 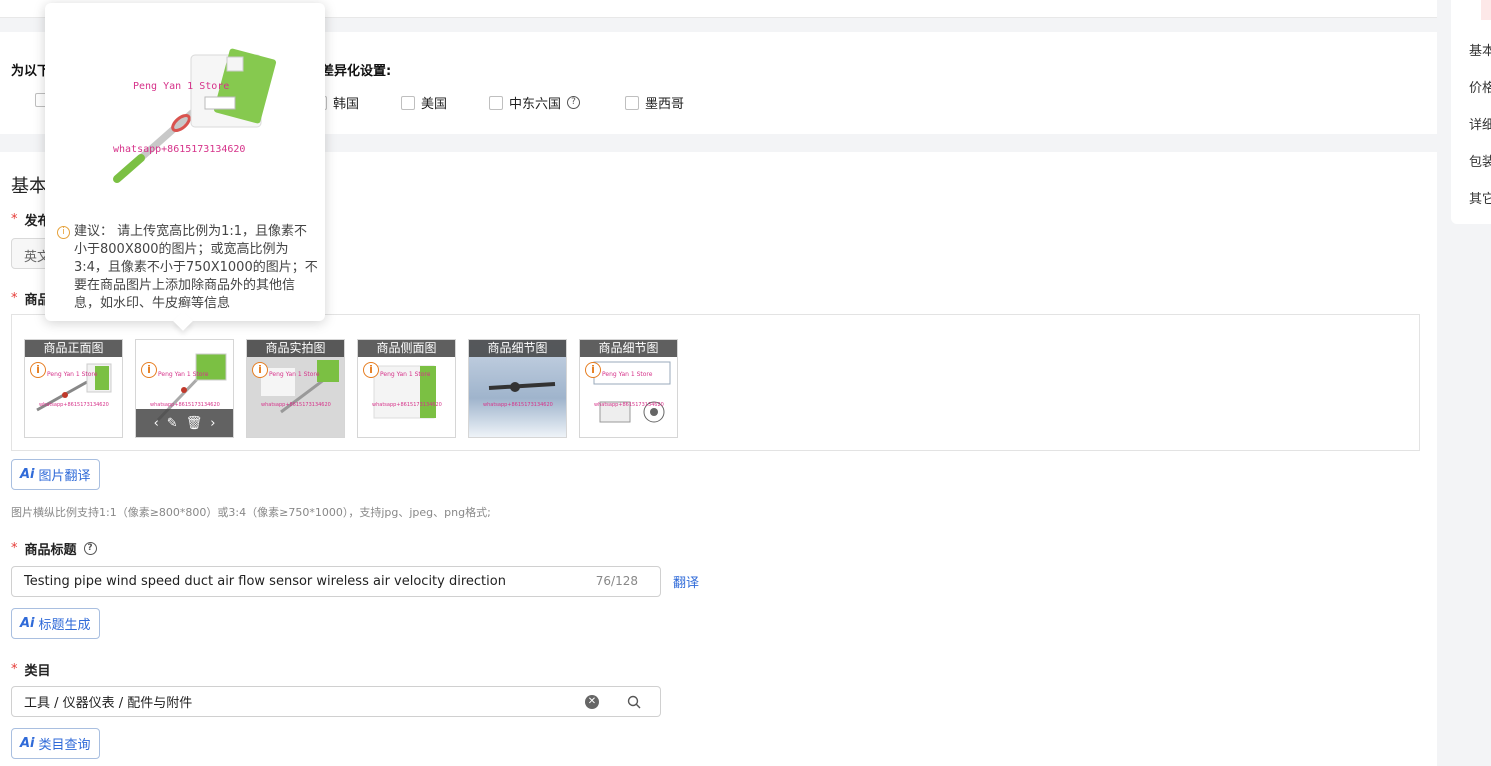 I want to click on trash-icon: 🗑, so click(x=194, y=423).